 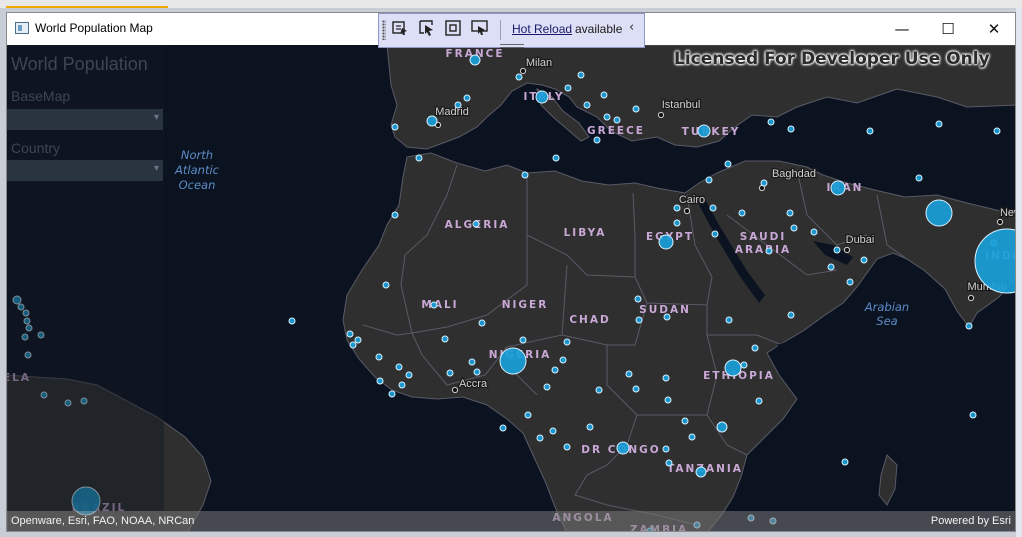 I want to click on basemap-combobox: ▾, so click(x=85, y=119).